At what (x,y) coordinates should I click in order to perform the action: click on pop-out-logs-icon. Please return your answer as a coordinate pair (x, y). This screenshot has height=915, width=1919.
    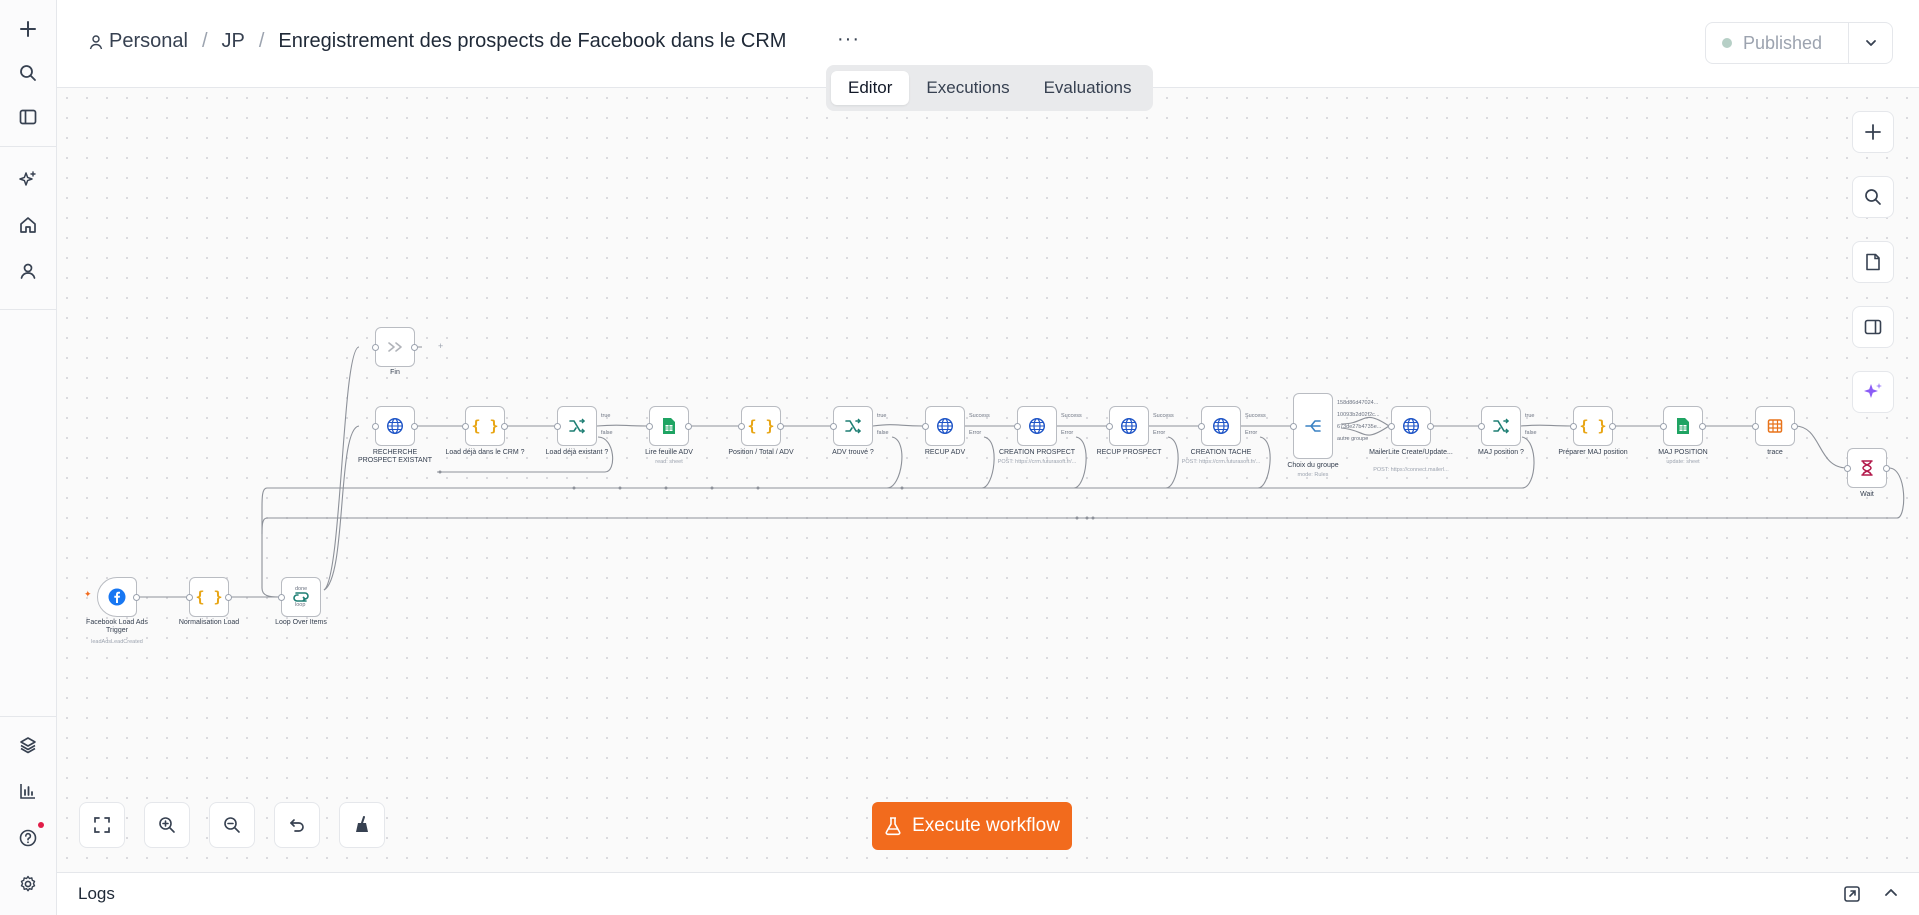
    Looking at the image, I should click on (1852, 896).